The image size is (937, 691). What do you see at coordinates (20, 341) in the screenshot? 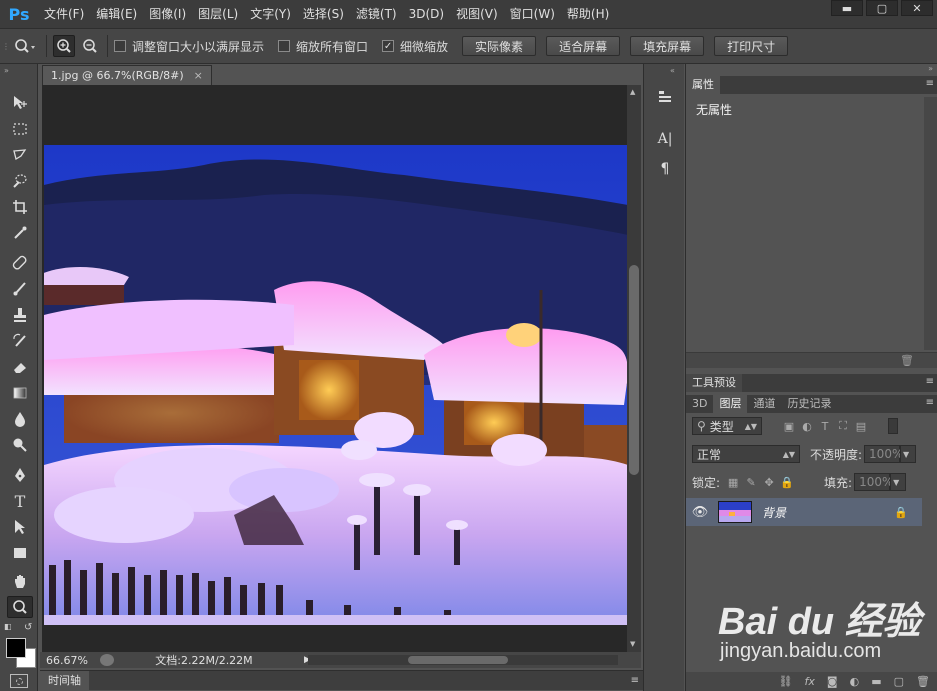
I see `history-brush-tool-icon` at bounding box center [20, 341].